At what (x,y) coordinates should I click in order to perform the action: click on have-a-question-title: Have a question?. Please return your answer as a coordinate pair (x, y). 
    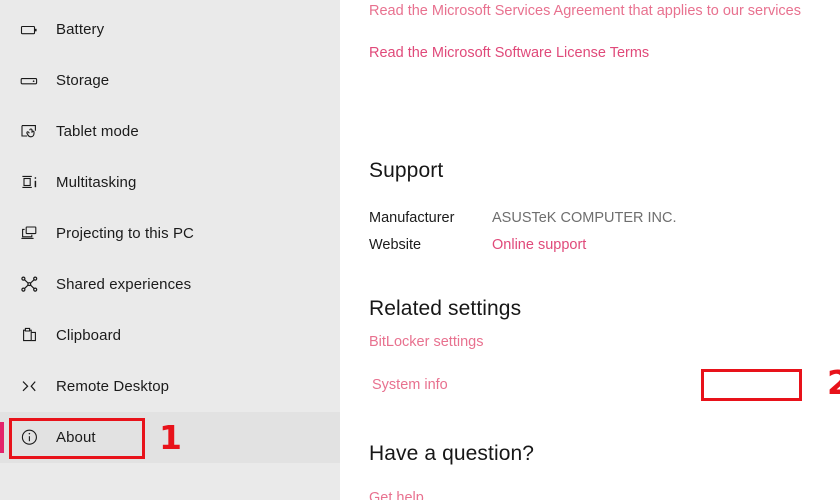
    Looking at the image, I should click on (452, 453).